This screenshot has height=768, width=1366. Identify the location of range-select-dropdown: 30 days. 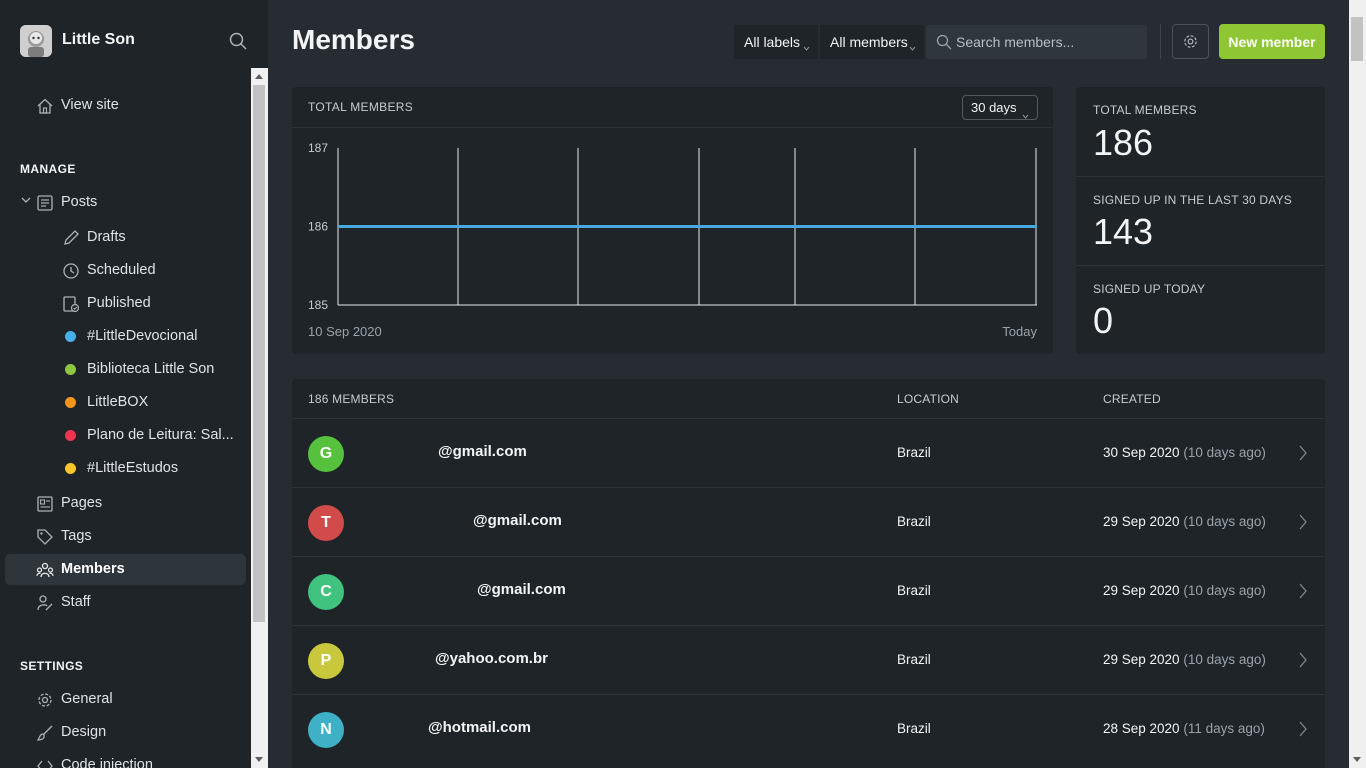
(1000, 107).